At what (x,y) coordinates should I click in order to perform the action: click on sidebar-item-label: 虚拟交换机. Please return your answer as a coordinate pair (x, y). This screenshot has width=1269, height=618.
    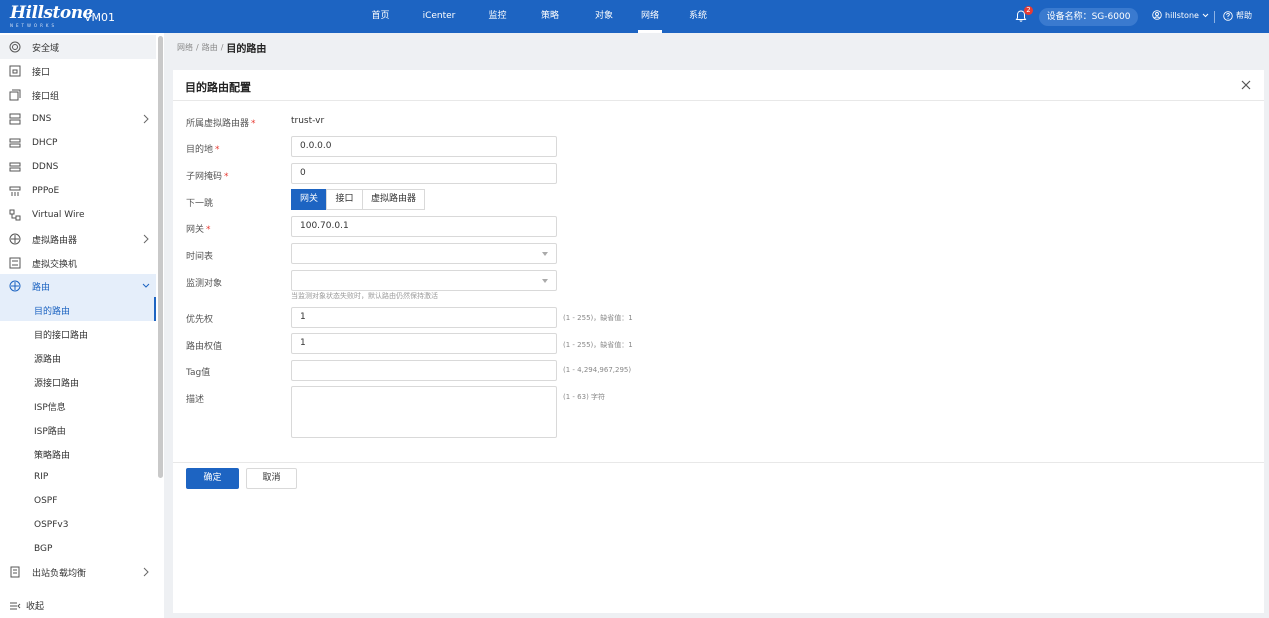
    Looking at the image, I should click on (55, 264).